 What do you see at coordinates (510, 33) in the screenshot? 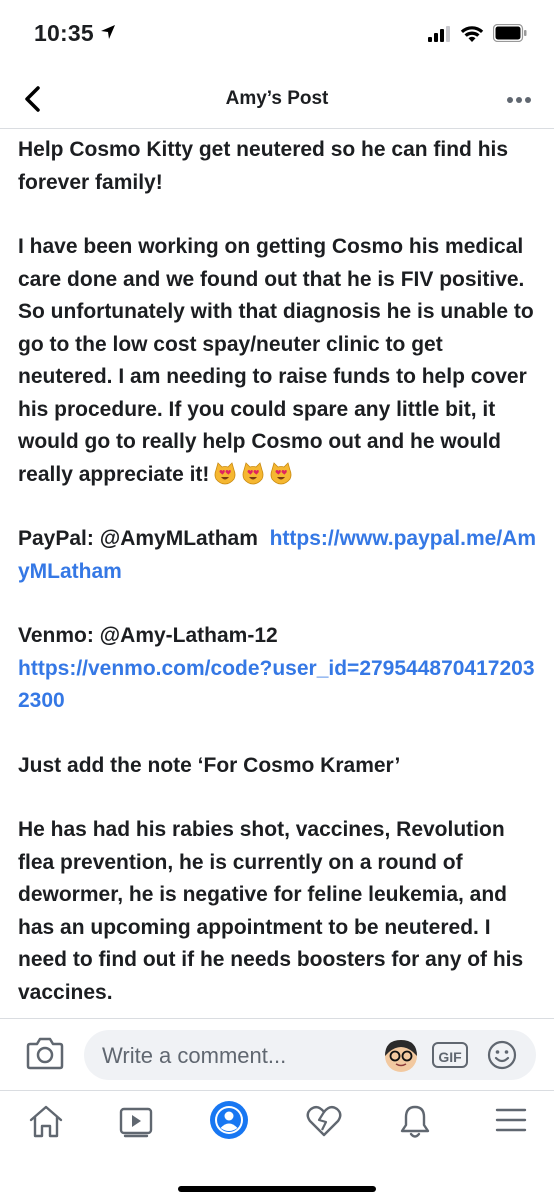
I see `battery-icon` at bounding box center [510, 33].